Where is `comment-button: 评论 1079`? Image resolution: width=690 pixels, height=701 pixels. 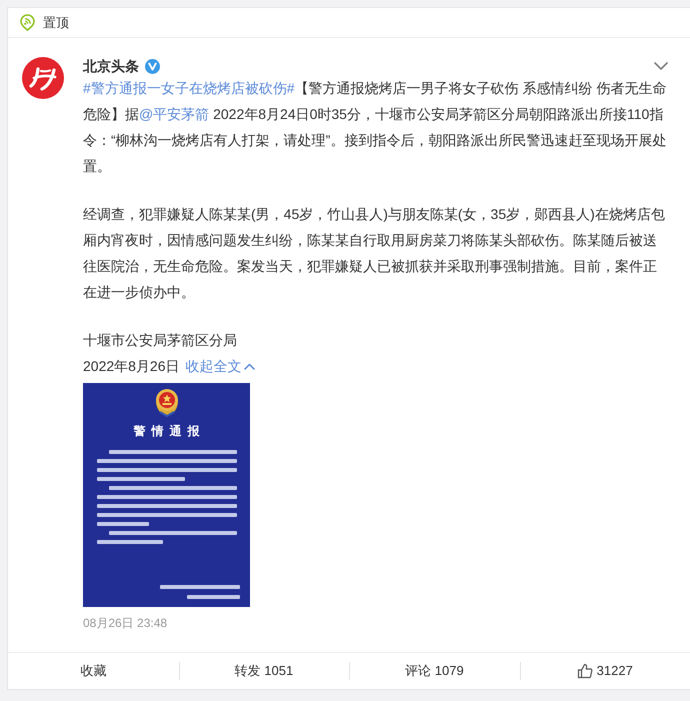 comment-button: 评论 1079 is located at coordinates (434, 671).